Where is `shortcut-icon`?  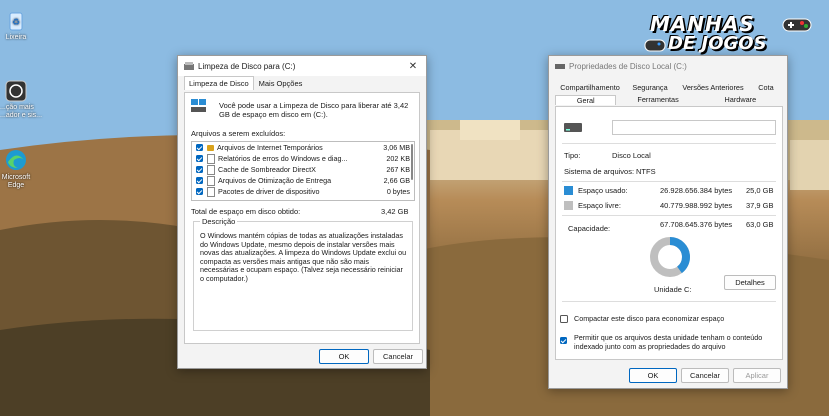
shortcut-icon is located at coordinates (16, 91).